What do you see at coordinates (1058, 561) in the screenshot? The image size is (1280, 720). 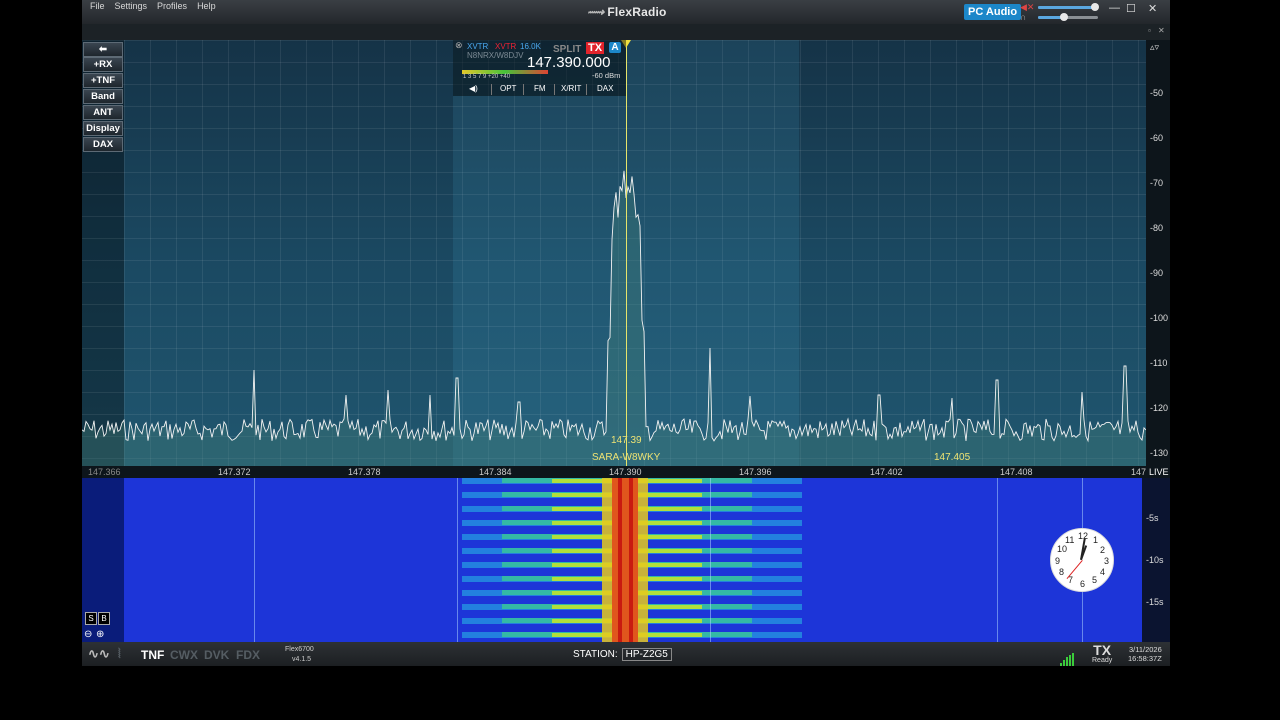 I see `clock-numeral: 9` at bounding box center [1058, 561].